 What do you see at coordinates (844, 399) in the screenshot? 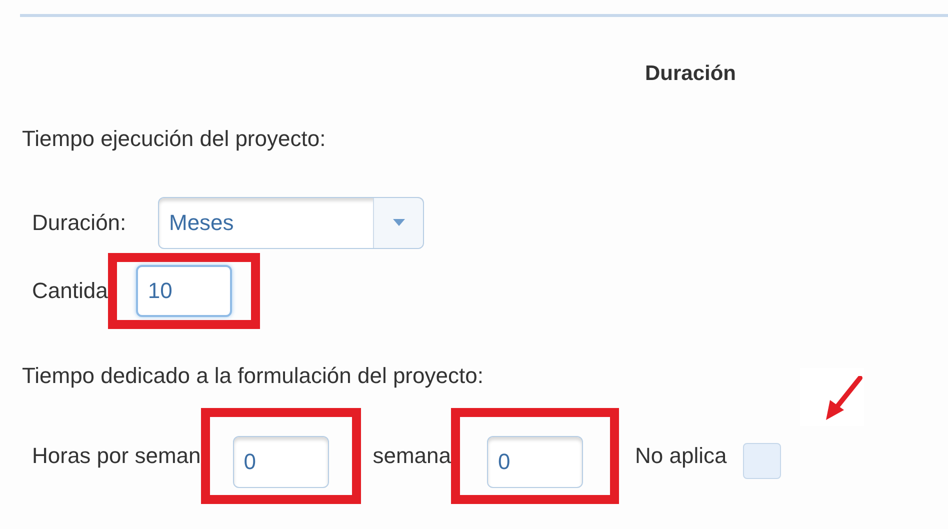
I see `arrow-icon` at bounding box center [844, 399].